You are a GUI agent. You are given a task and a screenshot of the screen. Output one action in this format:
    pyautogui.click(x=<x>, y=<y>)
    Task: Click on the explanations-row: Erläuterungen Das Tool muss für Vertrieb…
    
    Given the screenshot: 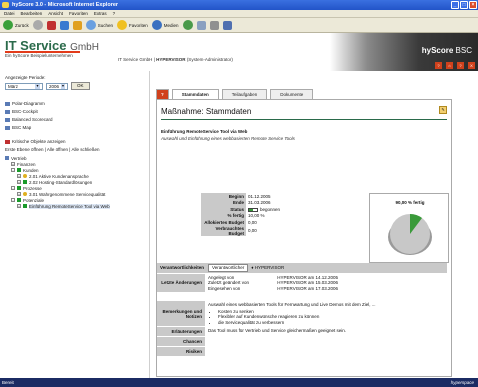 What is the action you would take?
    pyautogui.click(x=302, y=331)
    